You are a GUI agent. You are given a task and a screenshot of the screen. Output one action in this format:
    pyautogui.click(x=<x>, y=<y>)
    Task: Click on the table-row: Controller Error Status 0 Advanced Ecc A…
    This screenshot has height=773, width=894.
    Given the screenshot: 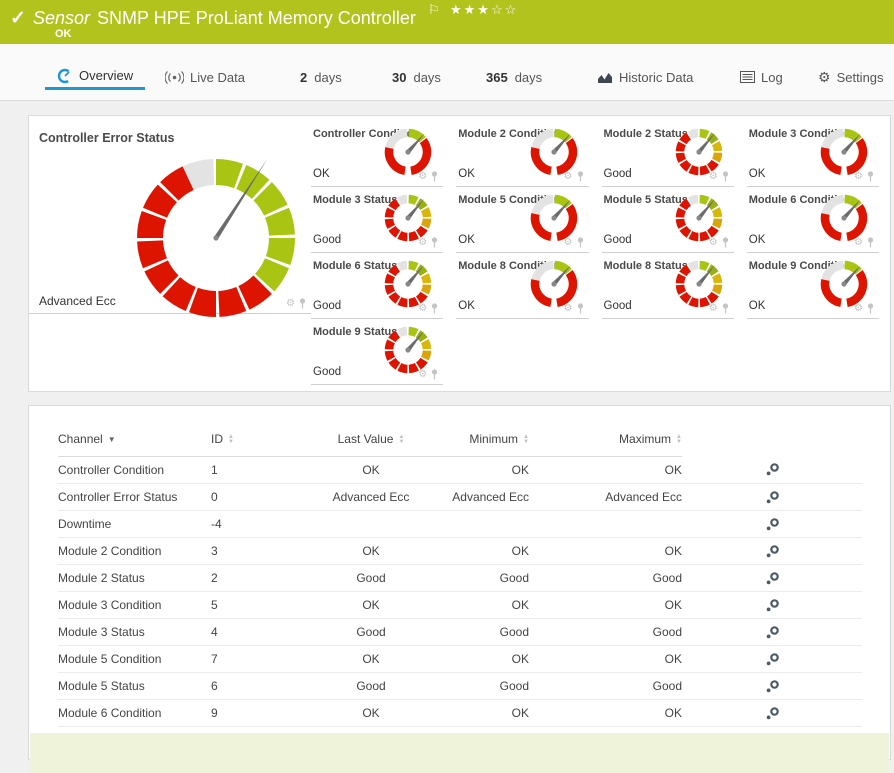 What is the action you would take?
    pyautogui.click(x=460, y=497)
    